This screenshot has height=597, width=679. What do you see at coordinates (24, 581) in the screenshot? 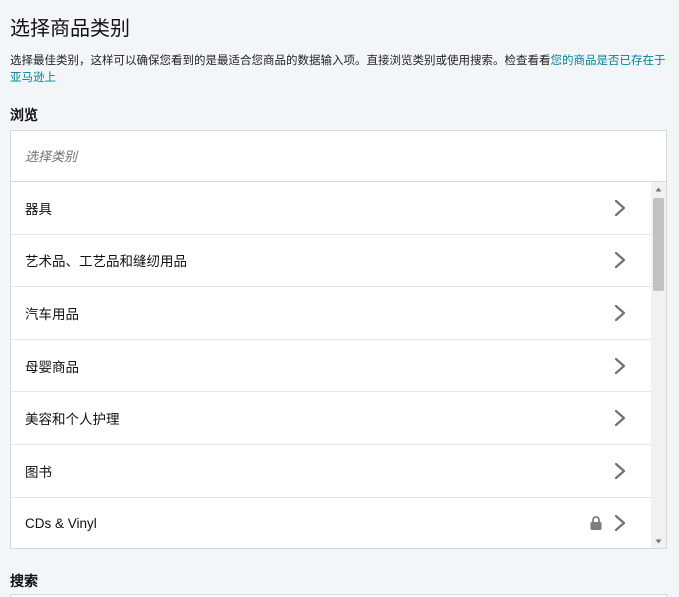
I see `search-section-label: 搜索` at bounding box center [24, 581].